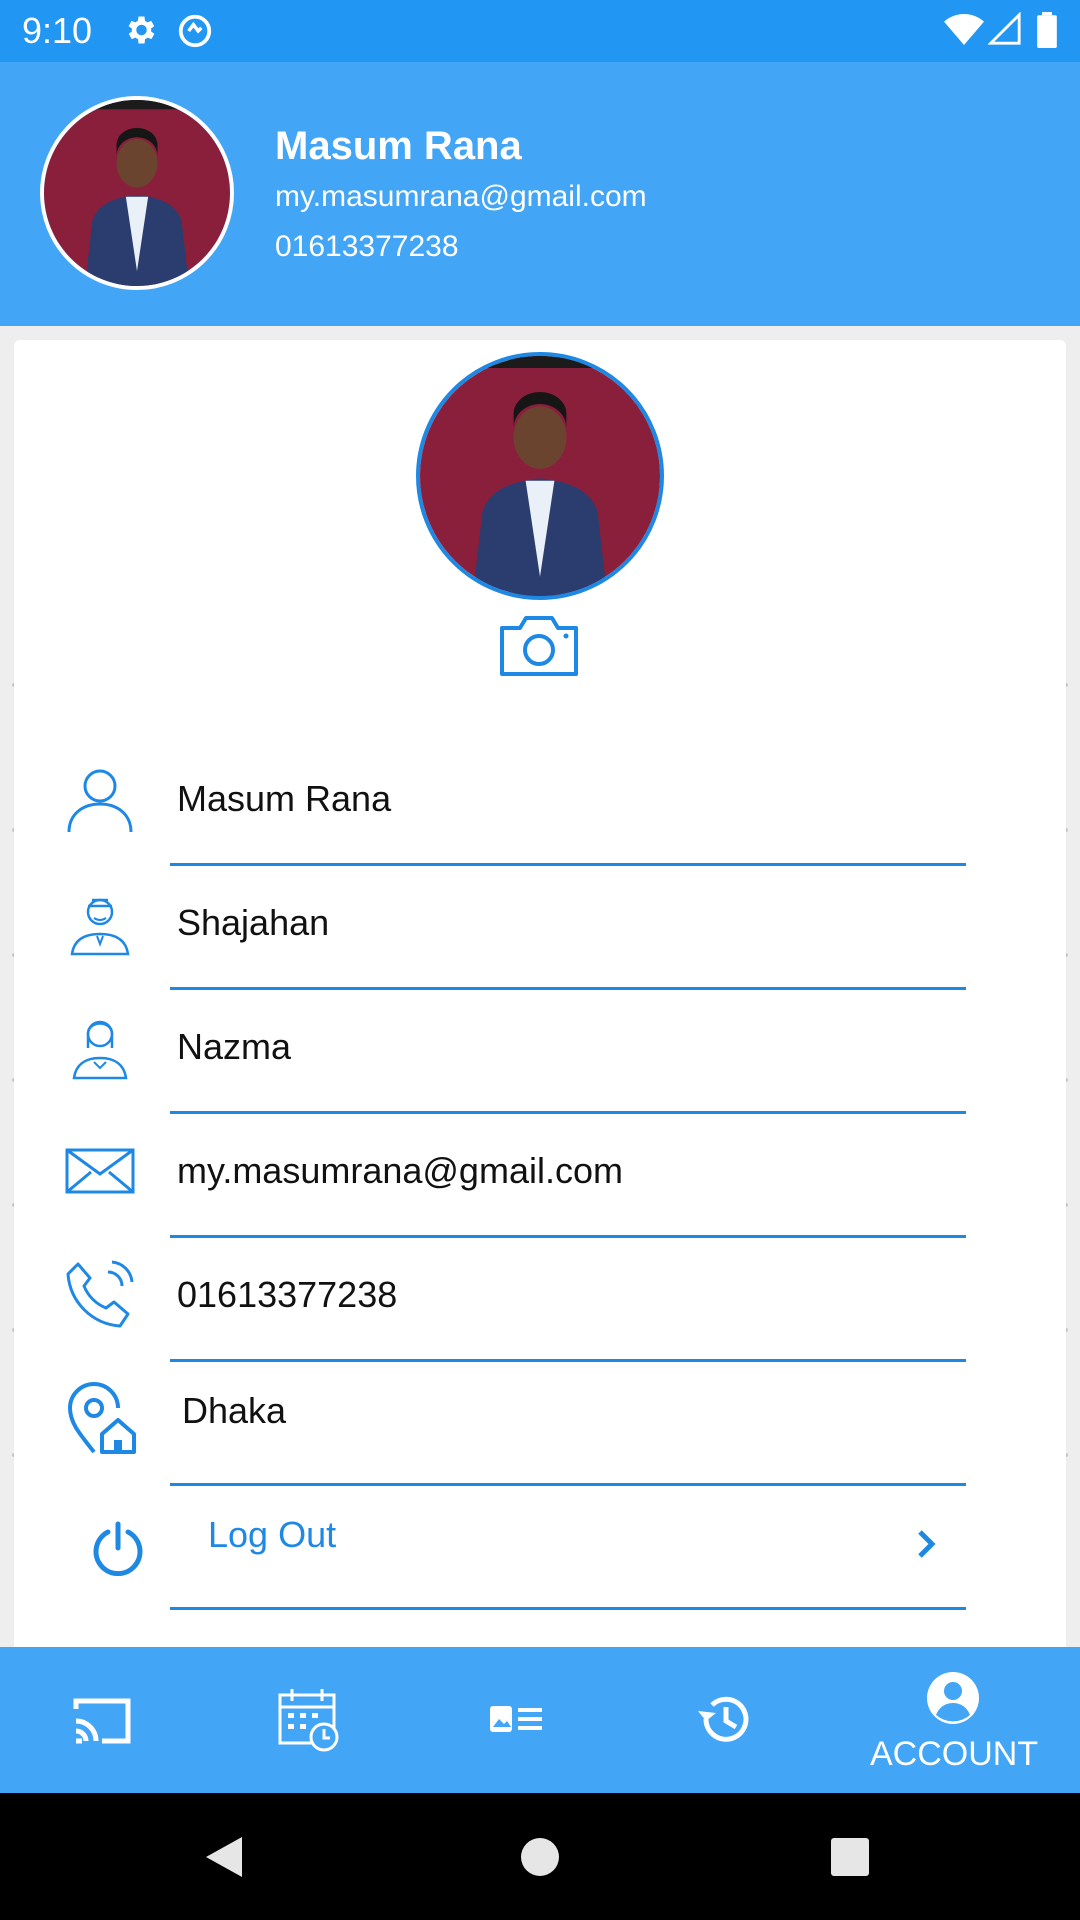  What do you see at coordinates (100, 1050) in the screenshot?
I see `mother-icon` at bounding box center [100, 1050].